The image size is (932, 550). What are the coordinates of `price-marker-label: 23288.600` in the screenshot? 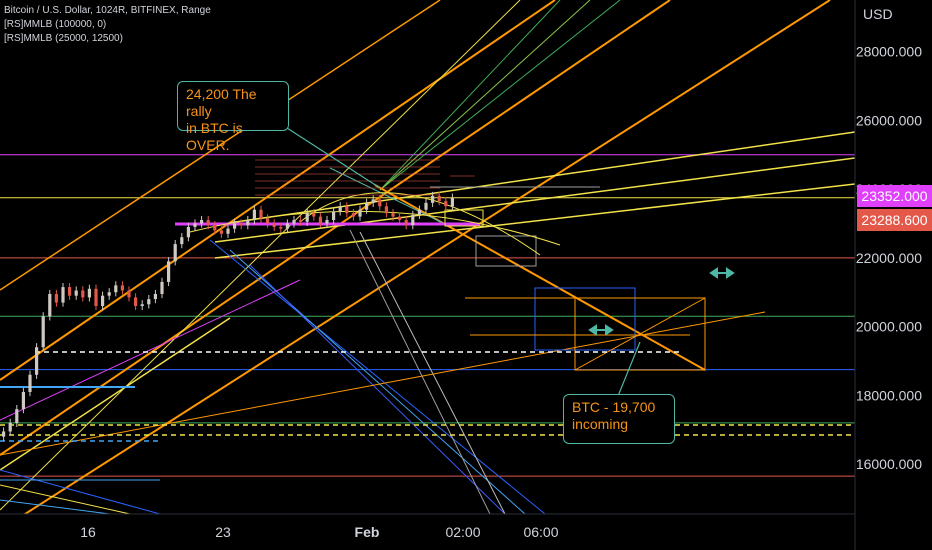 It's located at (894, 220).